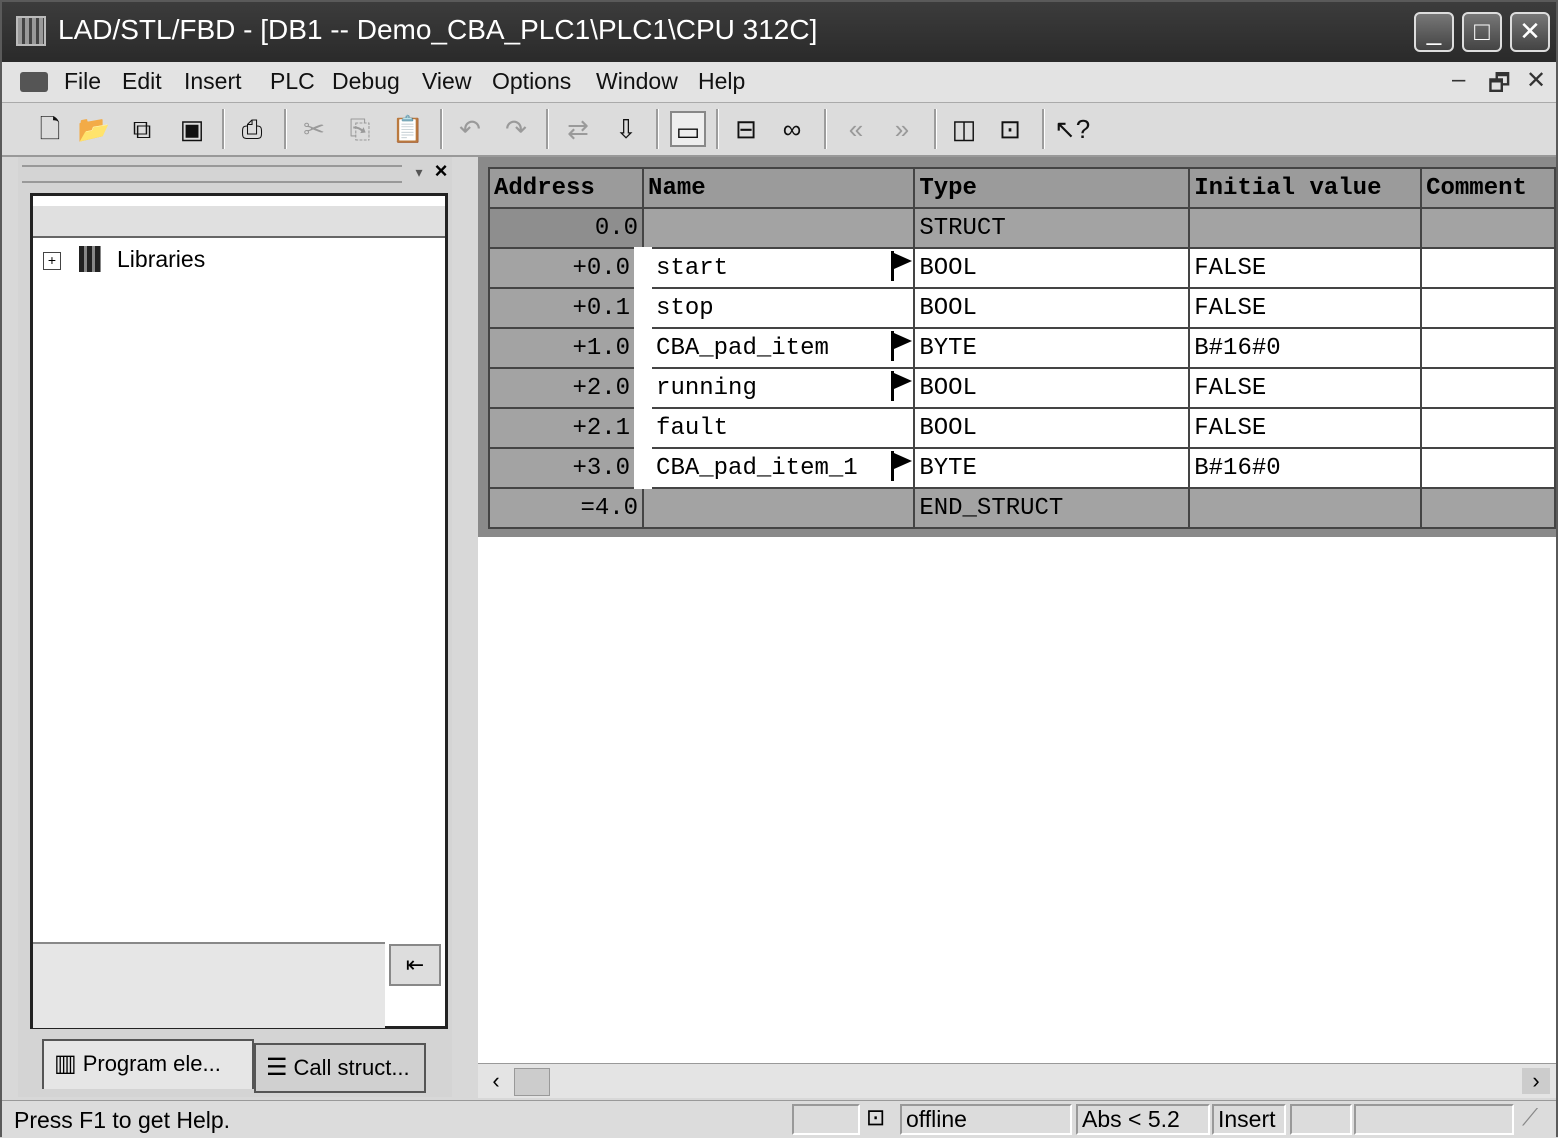 The width and height of the screenshot is (1558, 1138). I want to click on table-row: =4.0 END_STRUCT, so click(1021, 508).